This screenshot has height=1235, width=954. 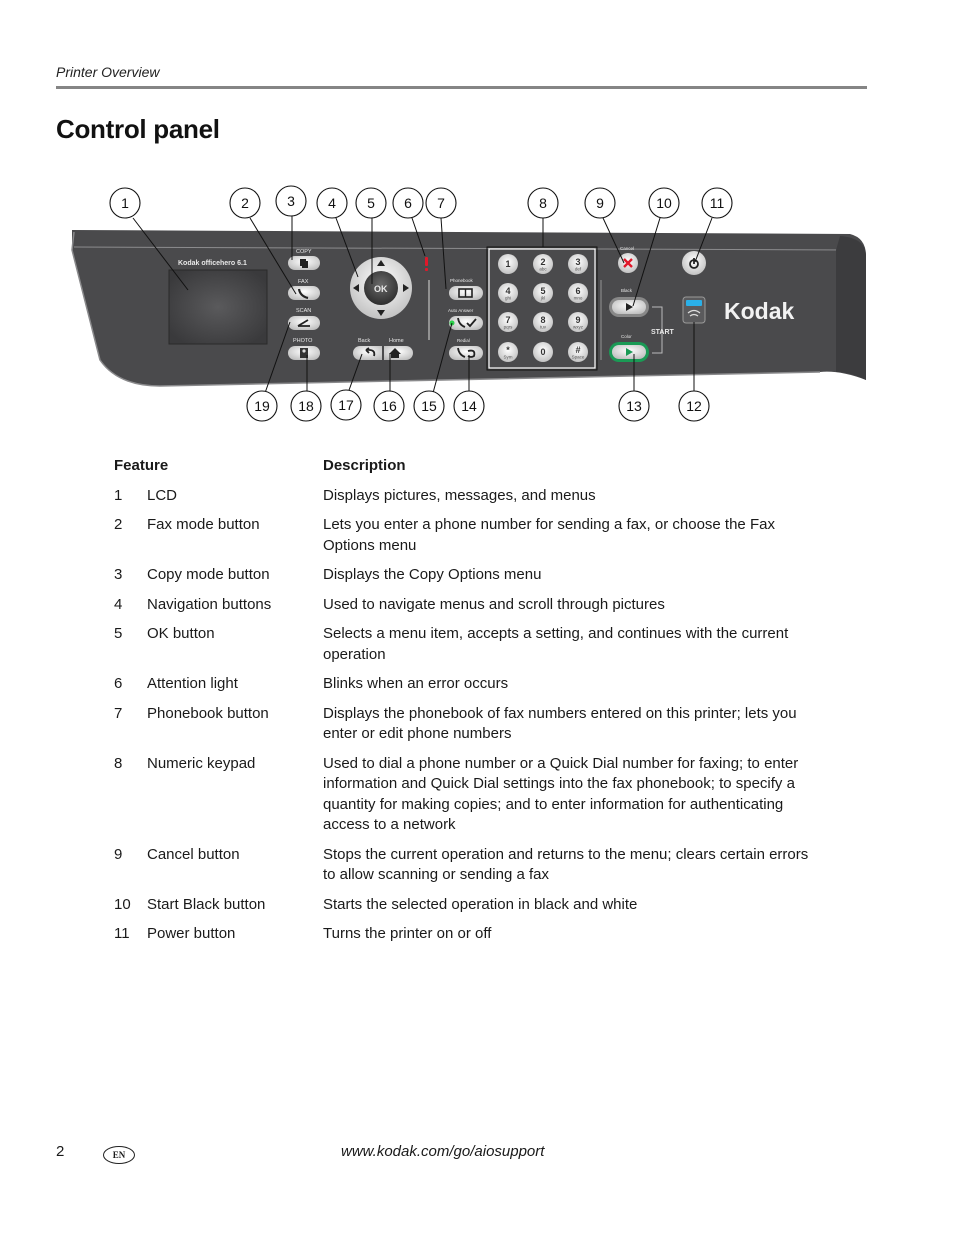 I want to click on keypad-key: 1, so click(x=508, y=264).